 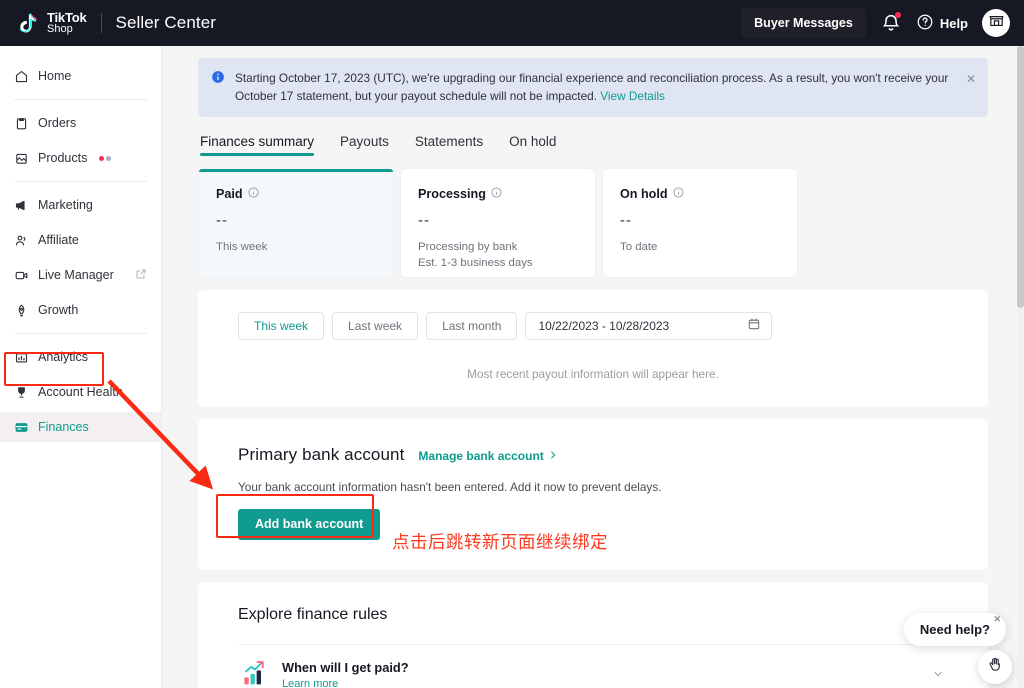 What do you see at coordinates (80, 275) in the screenshot?
I see `sidebar-item-live-manager: Live Manager` at bounding box center [80, 275].